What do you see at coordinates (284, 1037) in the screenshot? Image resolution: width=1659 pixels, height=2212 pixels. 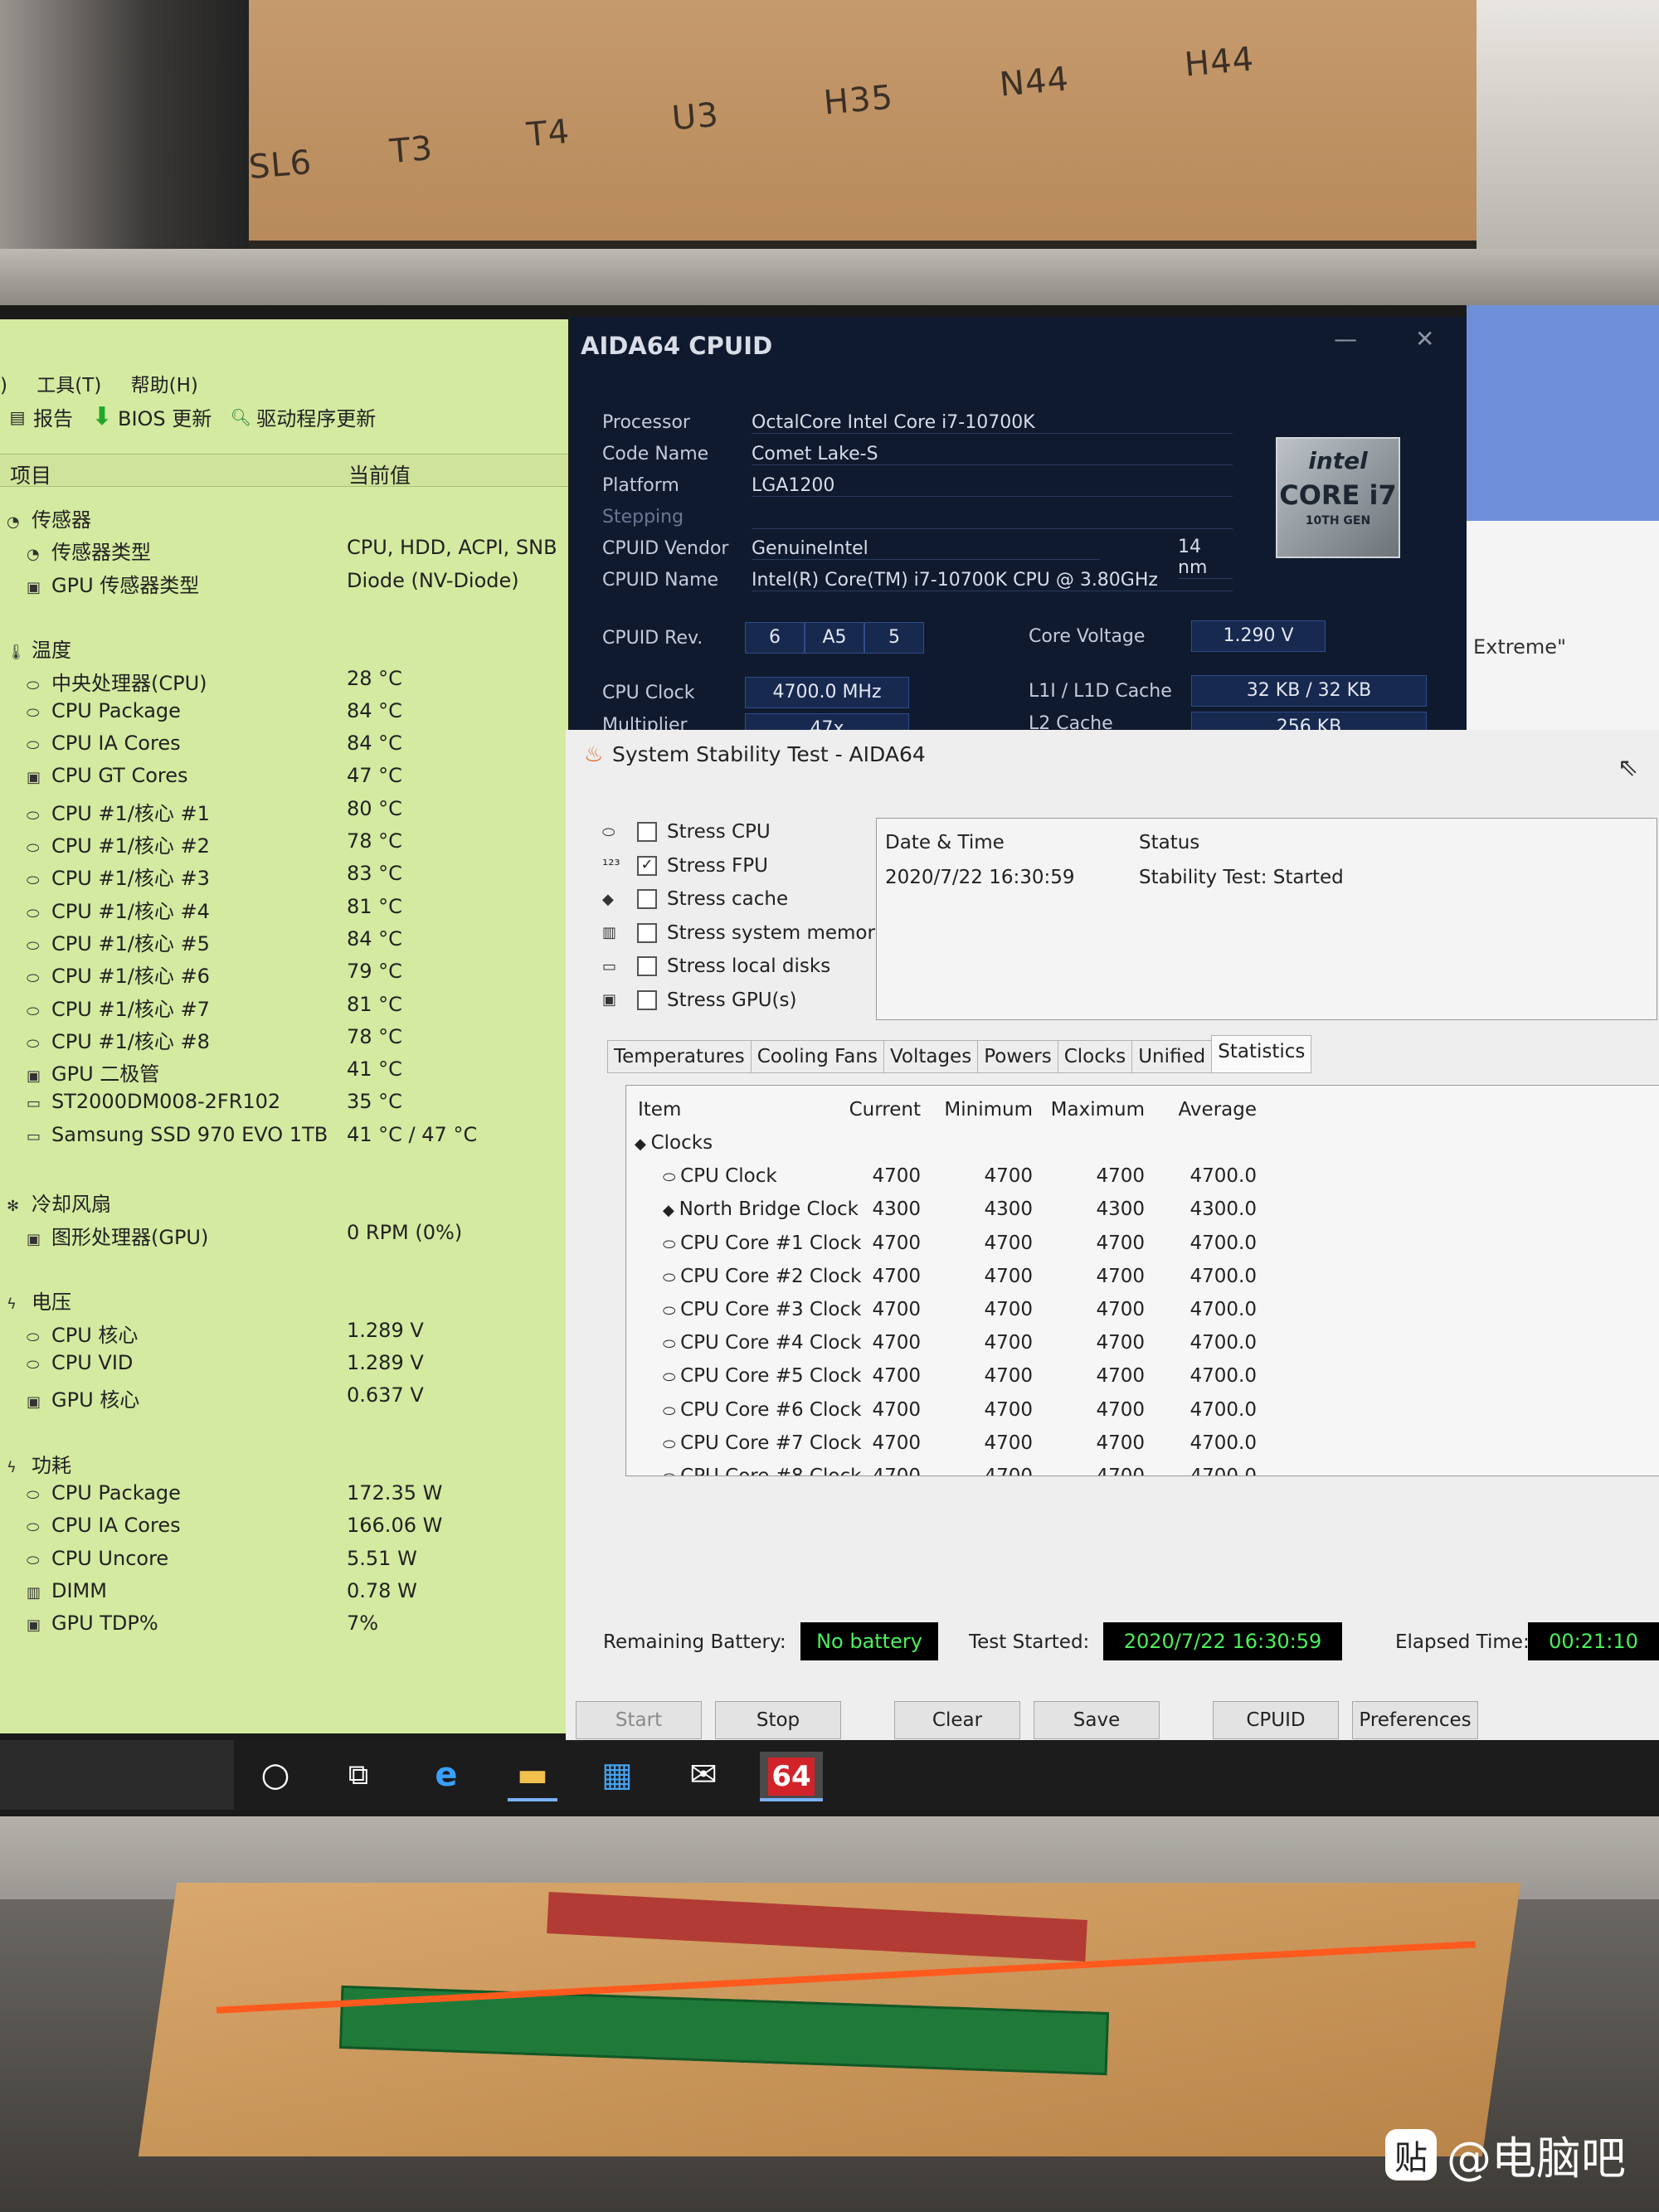 I see `sensor-row: ⬭ CPU #1/核心 #8 78 °C` at bounding box center [284, 1037].